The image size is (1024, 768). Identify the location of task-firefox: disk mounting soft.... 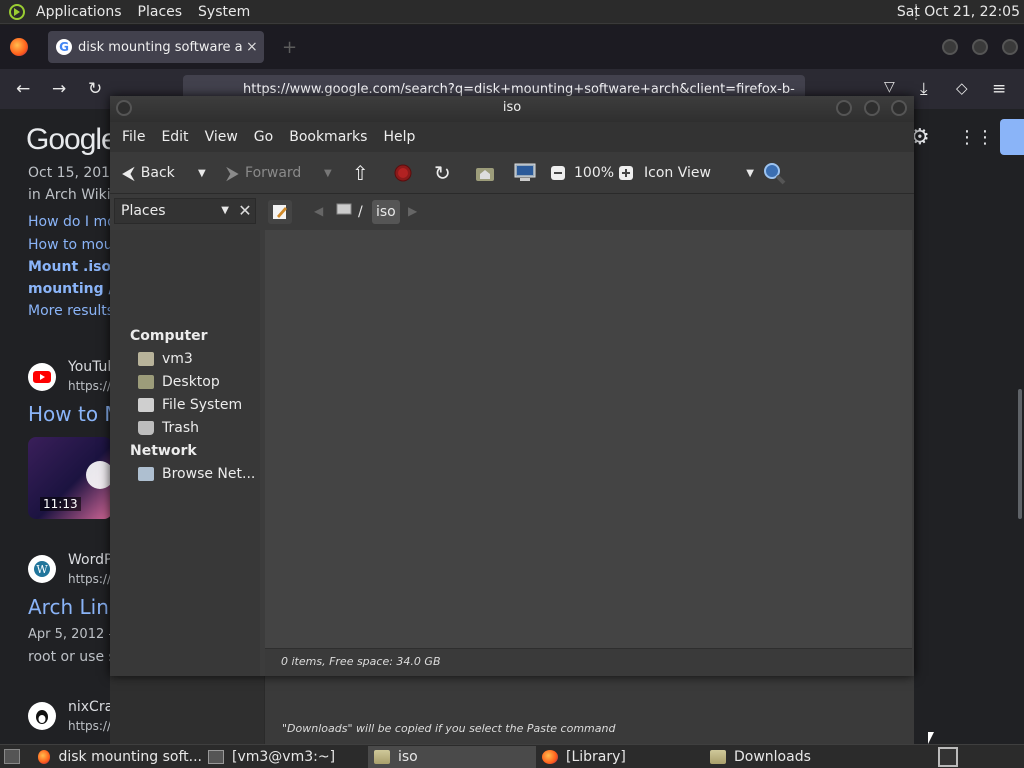
(117, 757).